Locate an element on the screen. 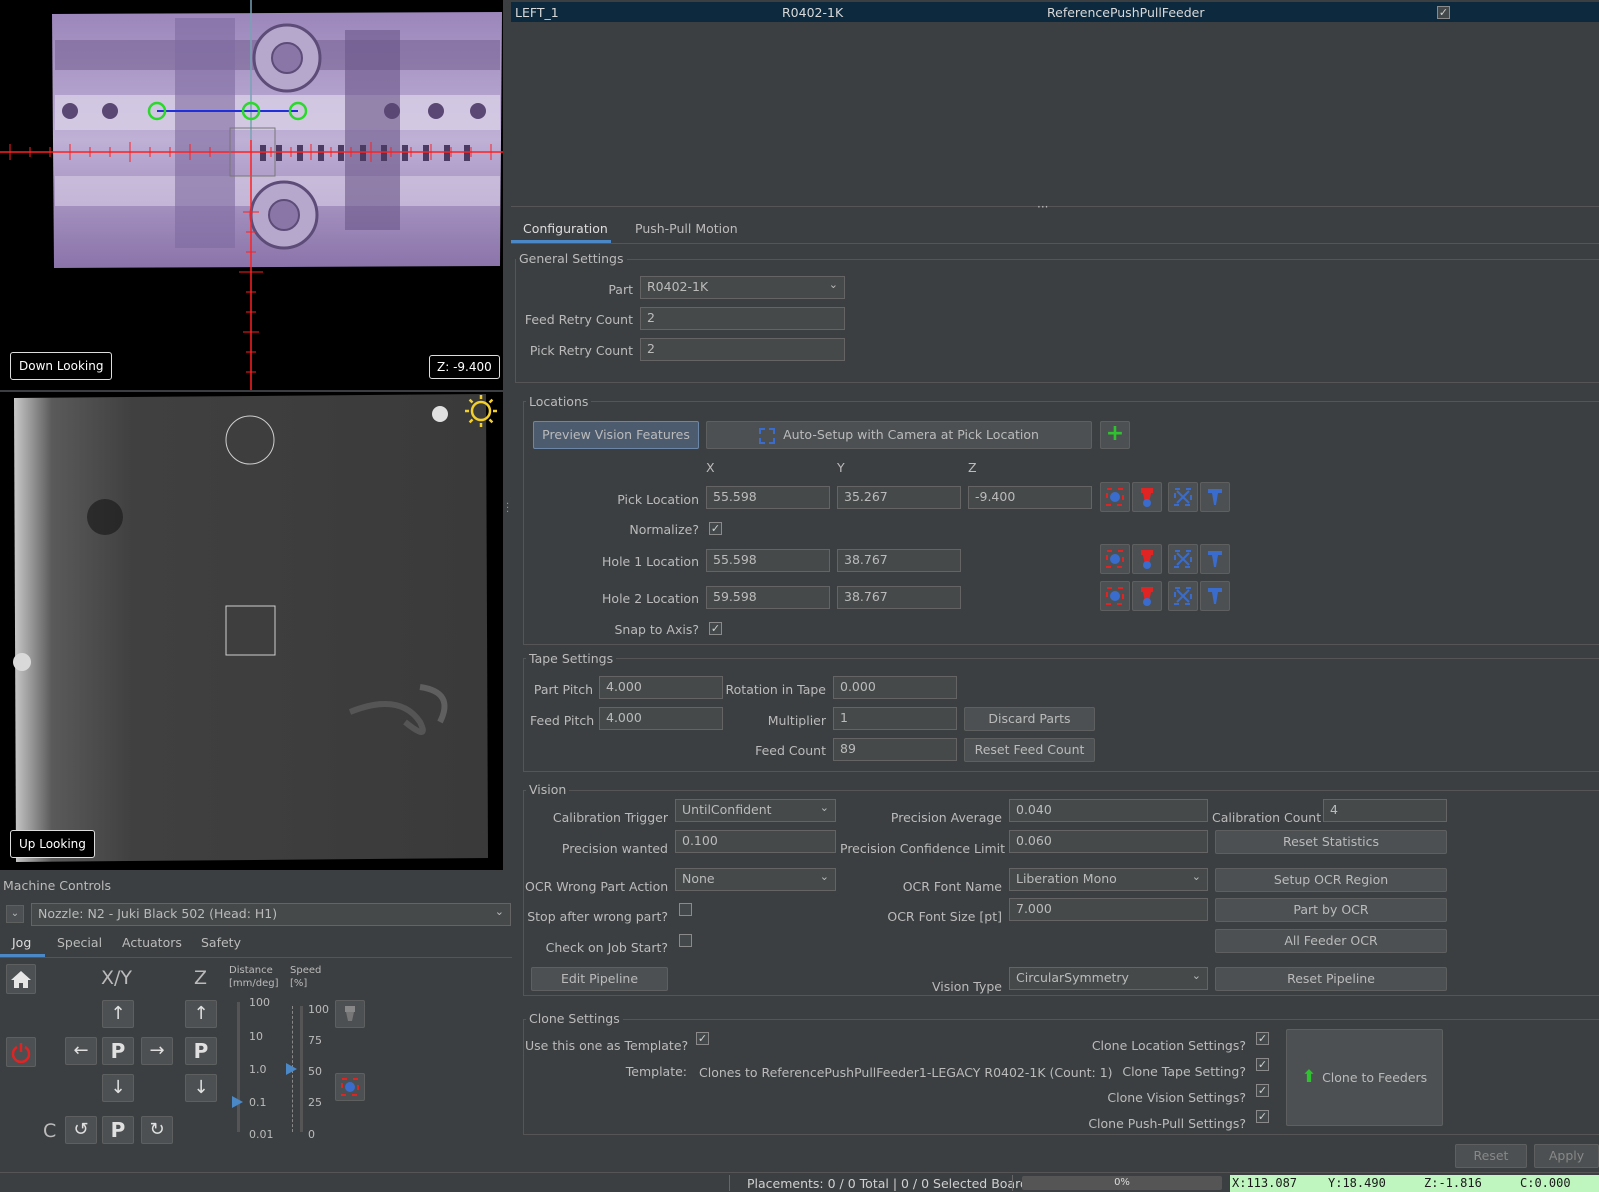  auto-setup-button: Auto-Setup with Camera at Pick Location is located at coordinates (899, 435).